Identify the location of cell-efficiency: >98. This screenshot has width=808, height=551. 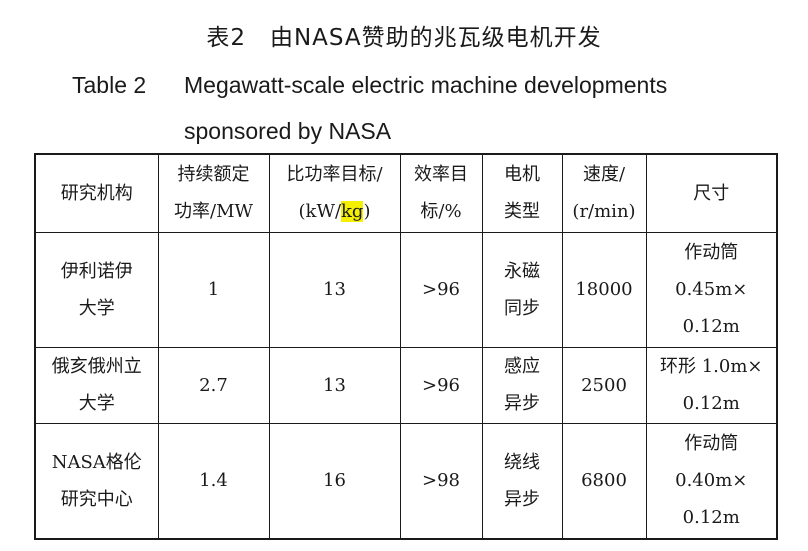
(441, 481).